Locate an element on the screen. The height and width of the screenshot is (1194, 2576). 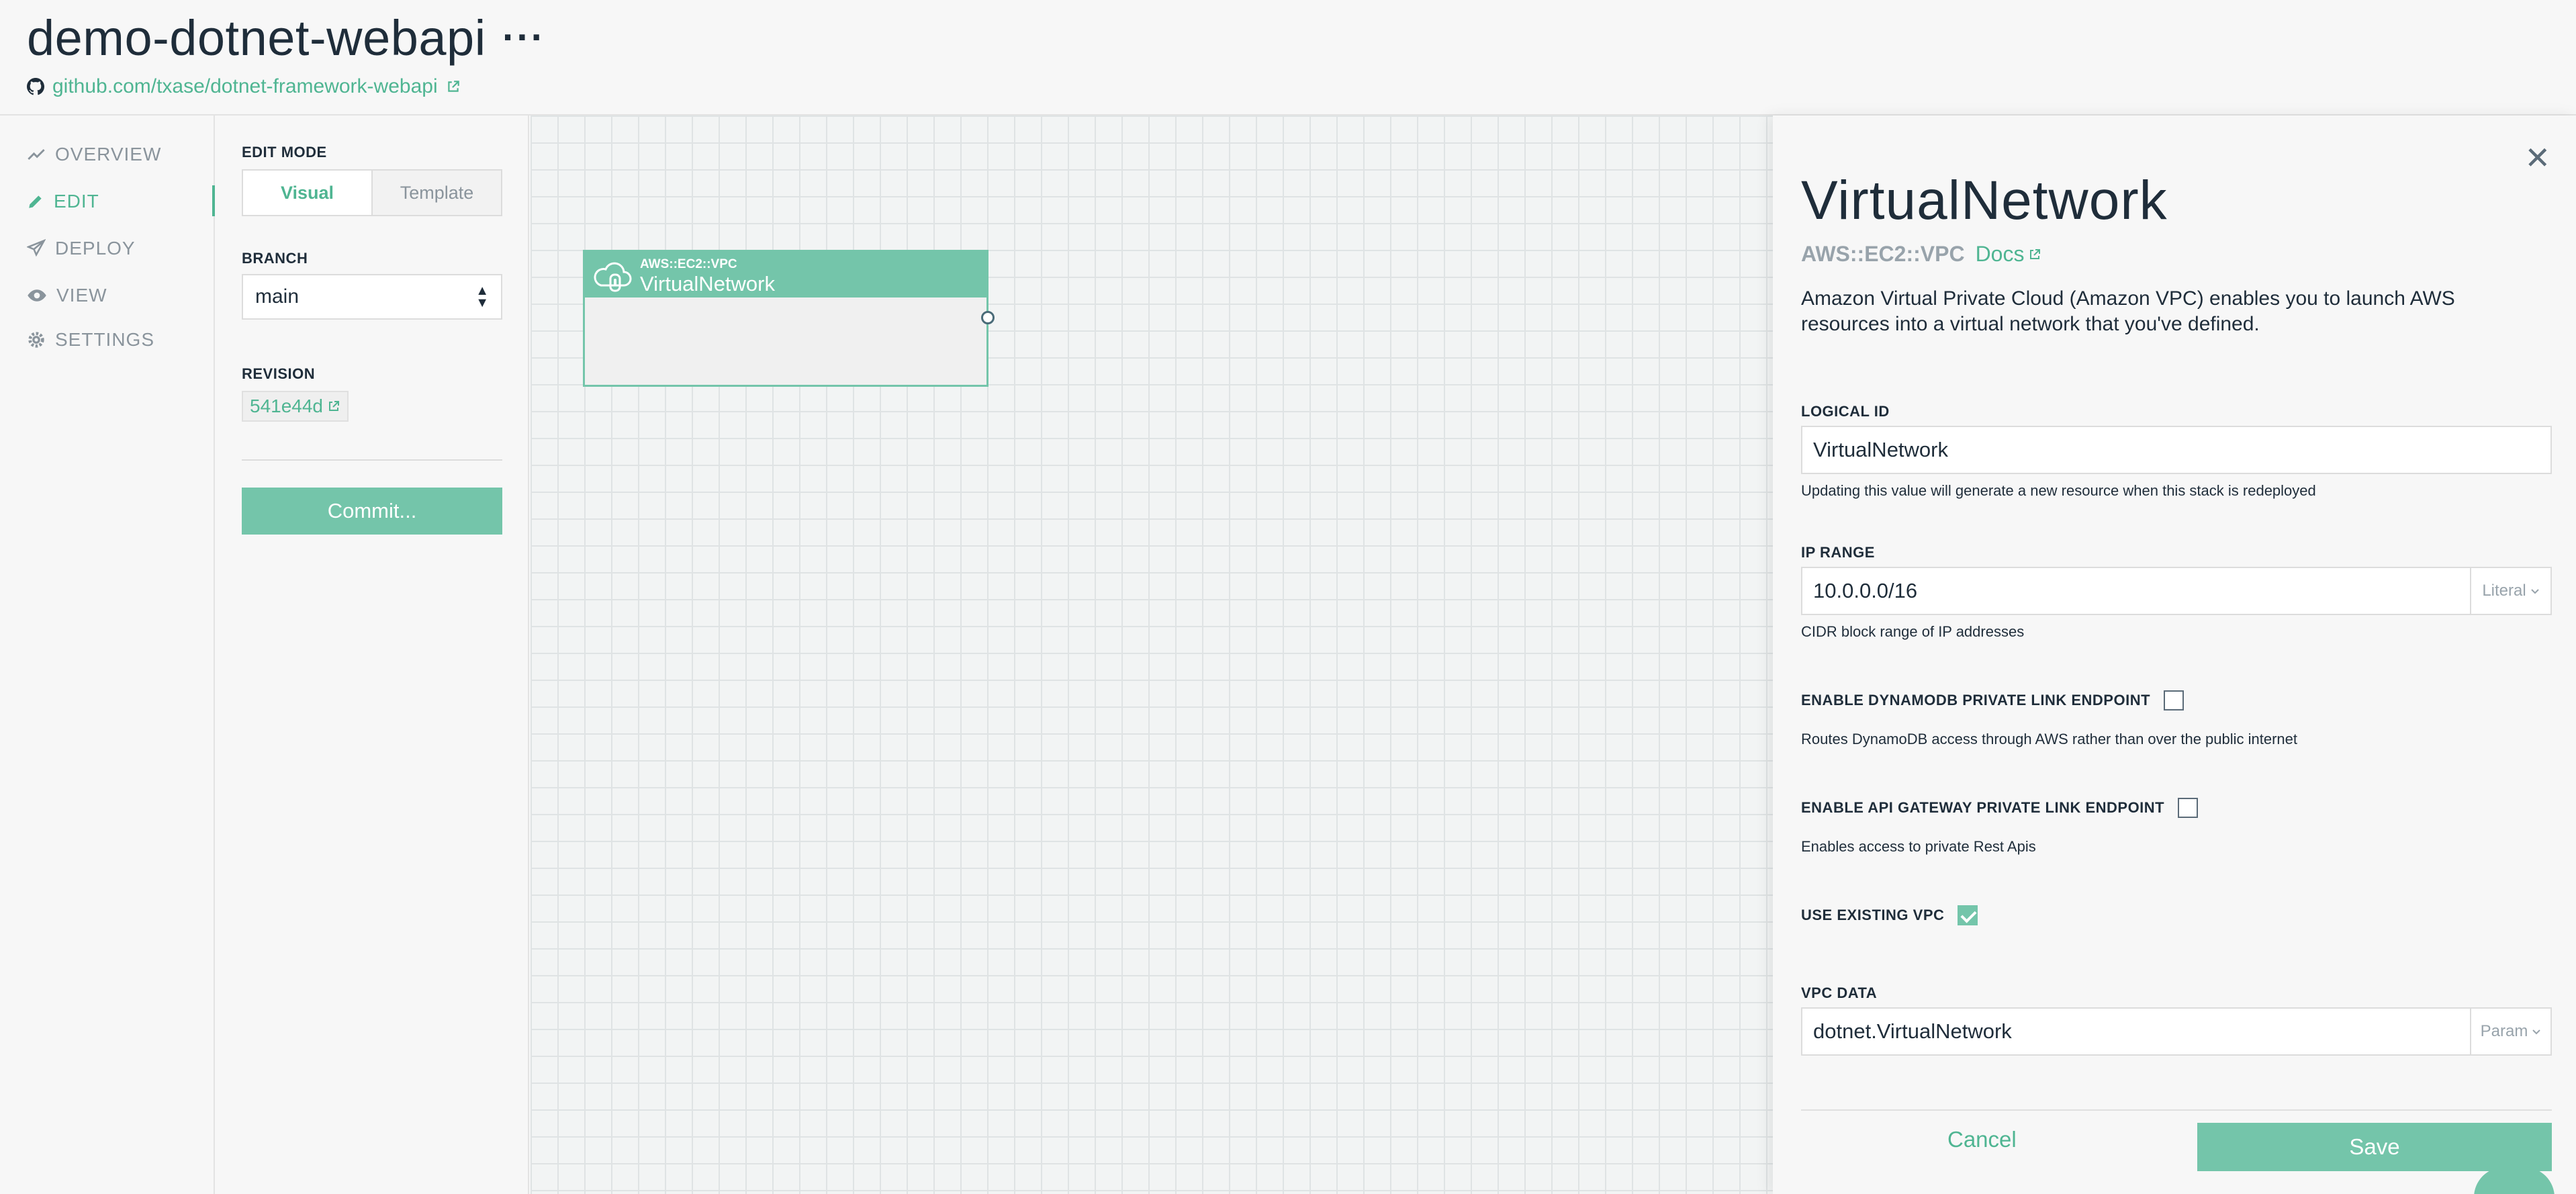
ip-range-mode-select: Literal is located at coordinates (2510, 591).